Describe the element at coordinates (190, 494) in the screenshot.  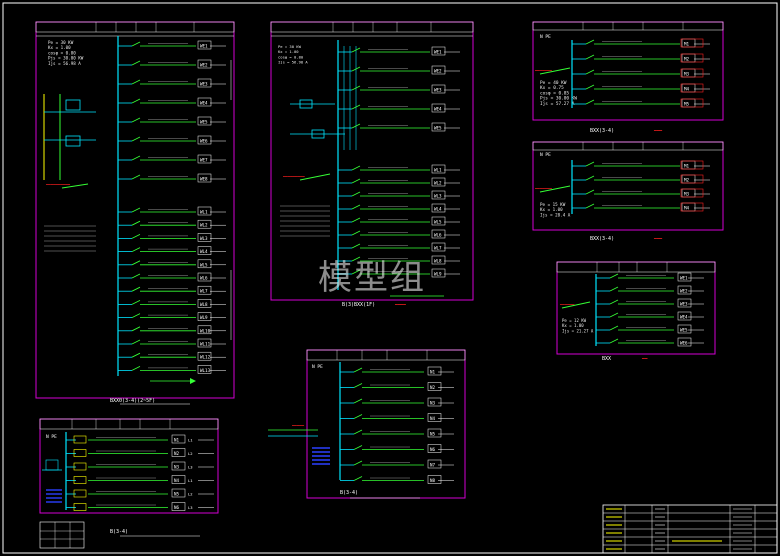
I see `phase-label: L2` at that location.